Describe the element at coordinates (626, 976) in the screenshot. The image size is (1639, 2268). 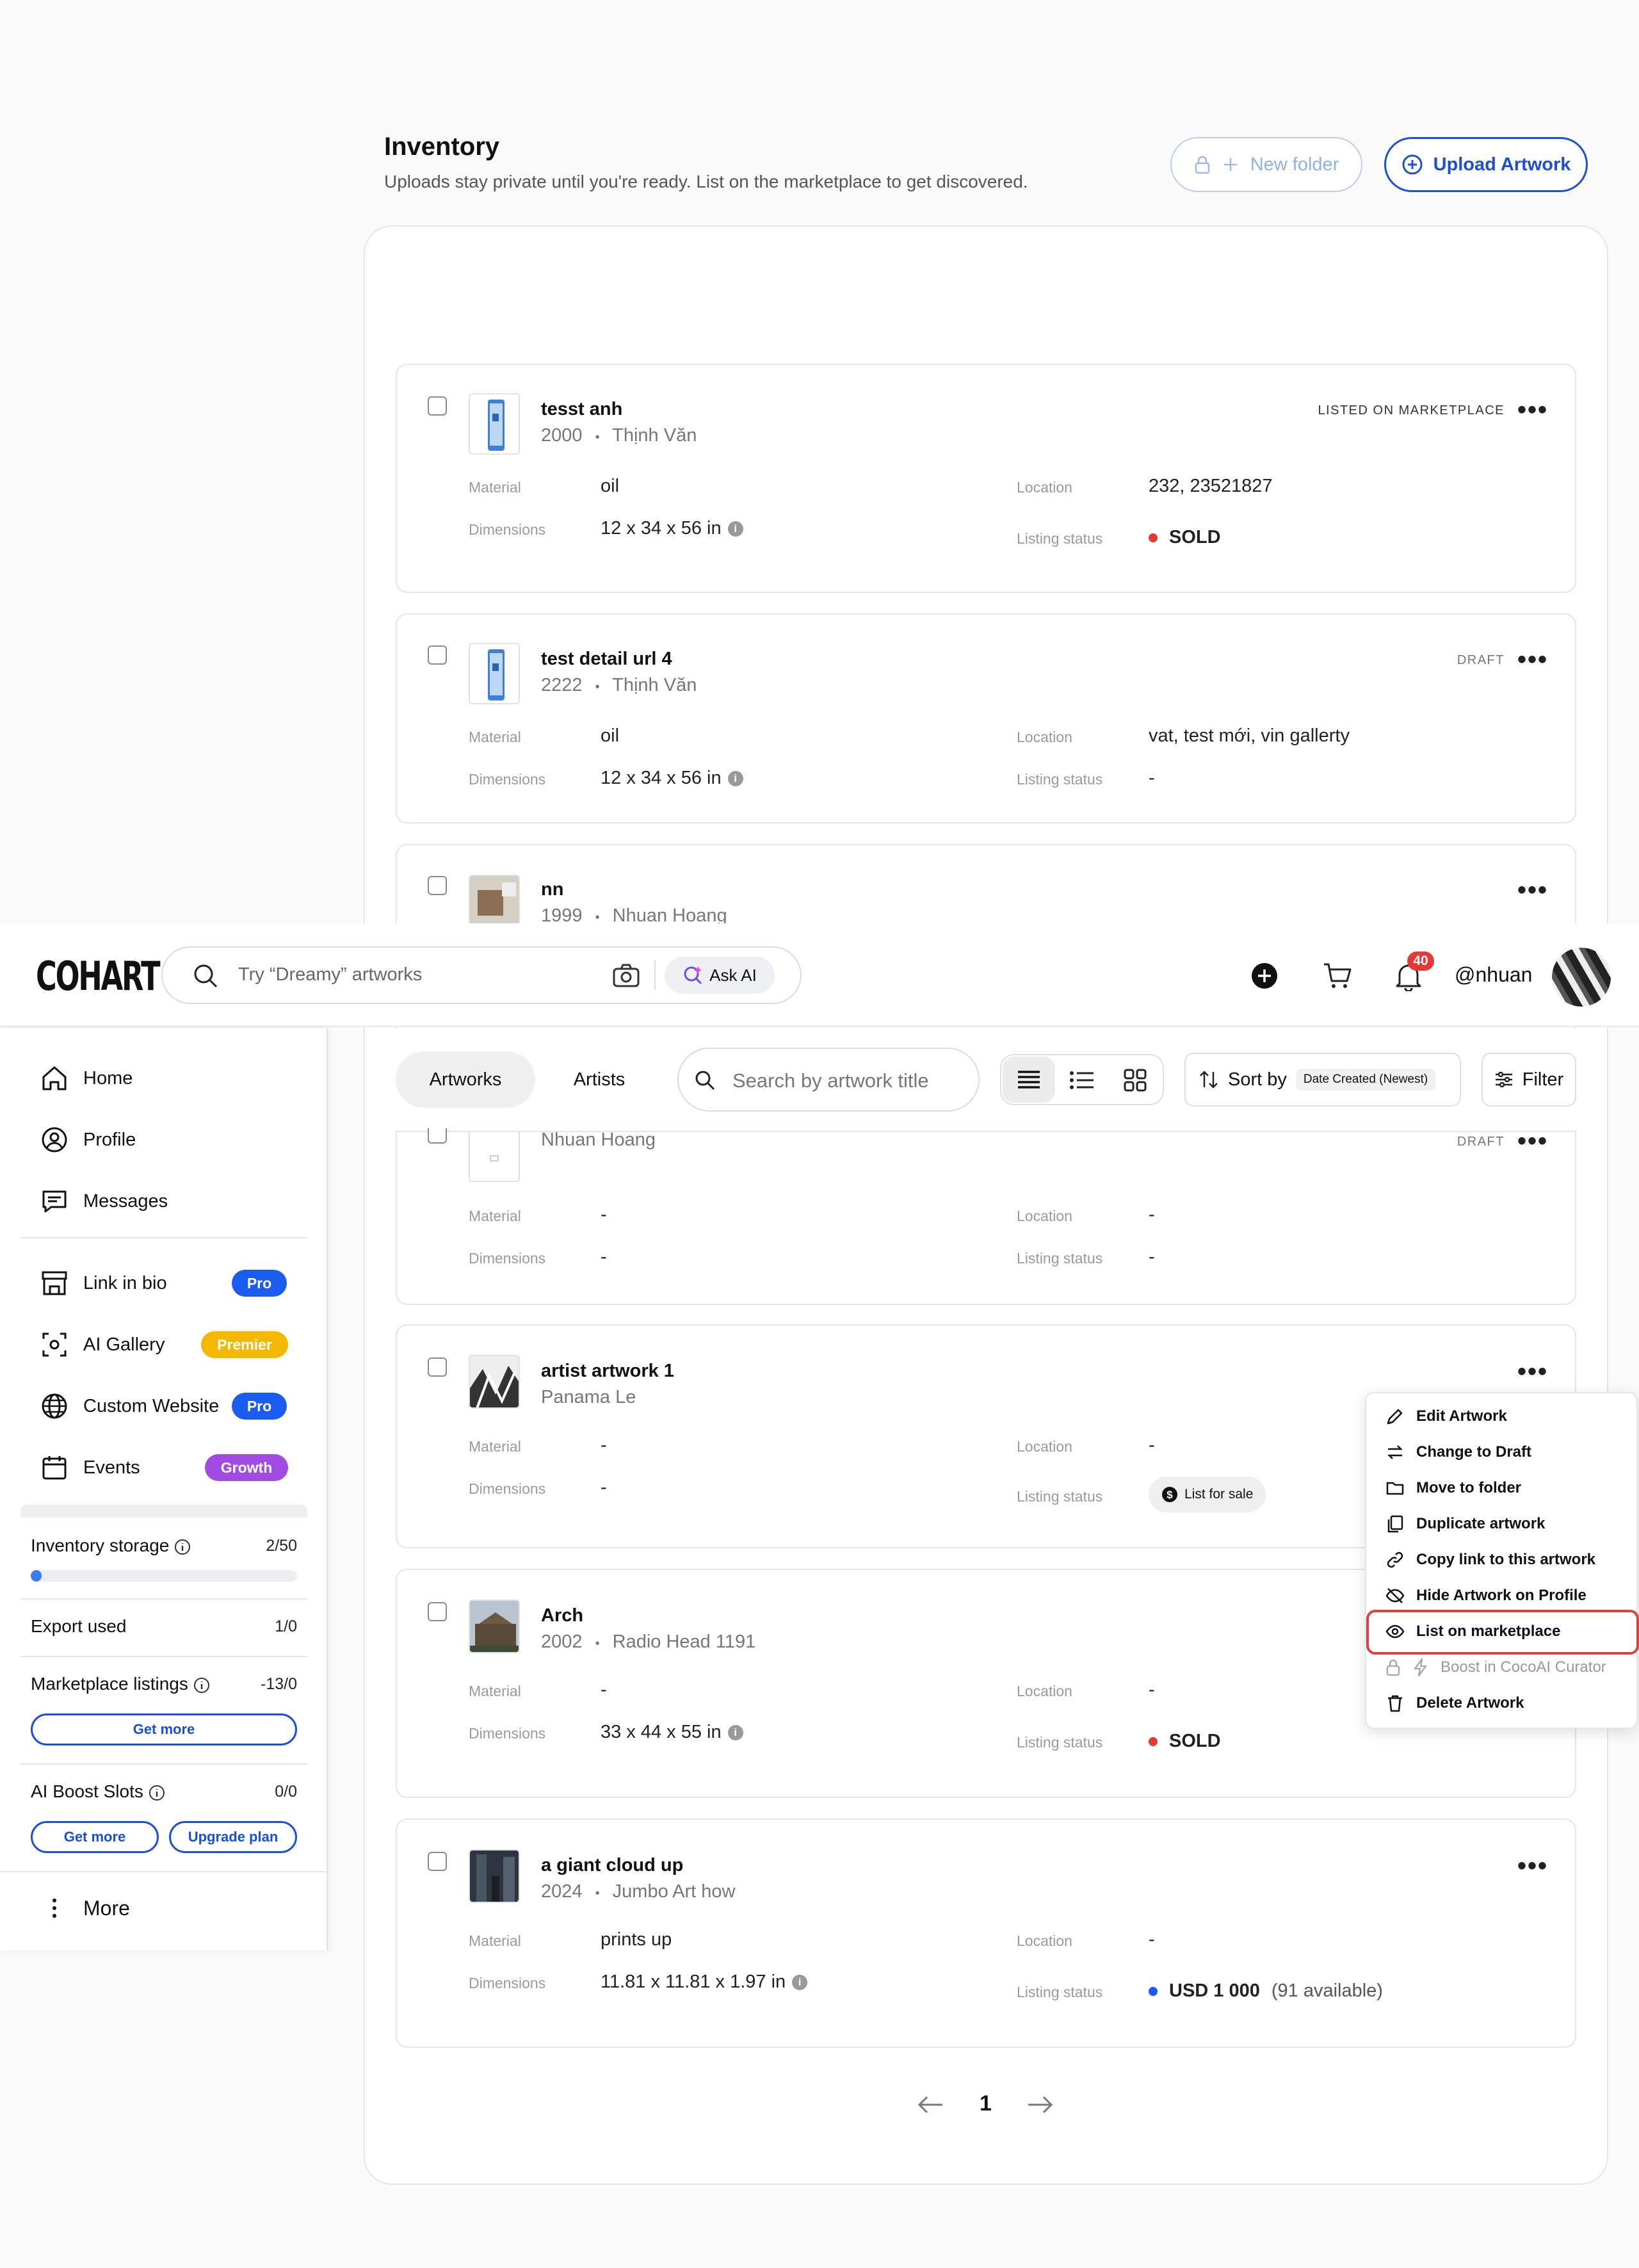
I see `camera-icon` at that location.